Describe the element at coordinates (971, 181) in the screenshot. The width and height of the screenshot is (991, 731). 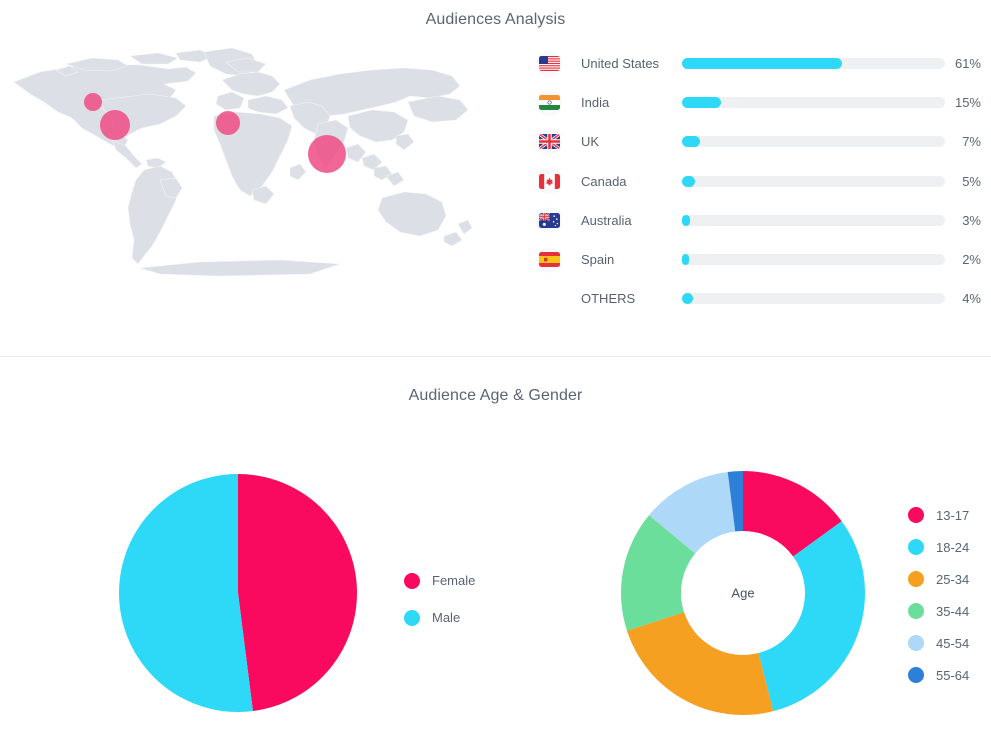
I see `country-percent: 5%` at that location.